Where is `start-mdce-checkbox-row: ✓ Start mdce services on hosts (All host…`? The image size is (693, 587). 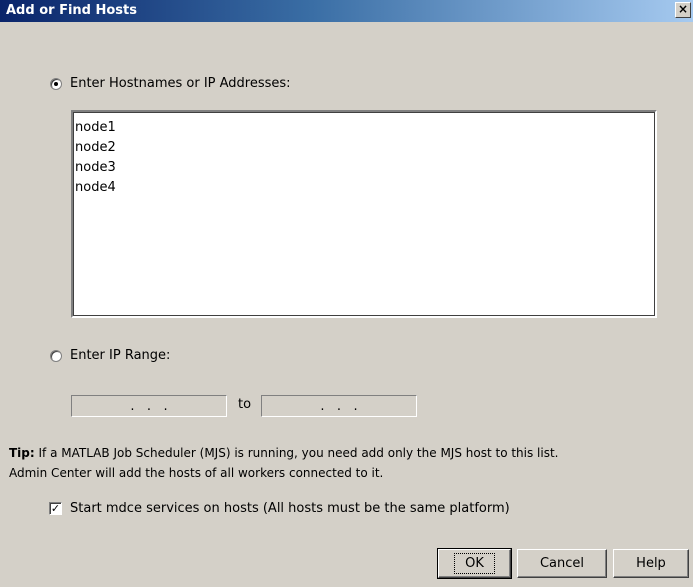
start-mdce-checkbox-row: ✓ Start mdce services on hosts (All host… is located at coordinates (279, 508).